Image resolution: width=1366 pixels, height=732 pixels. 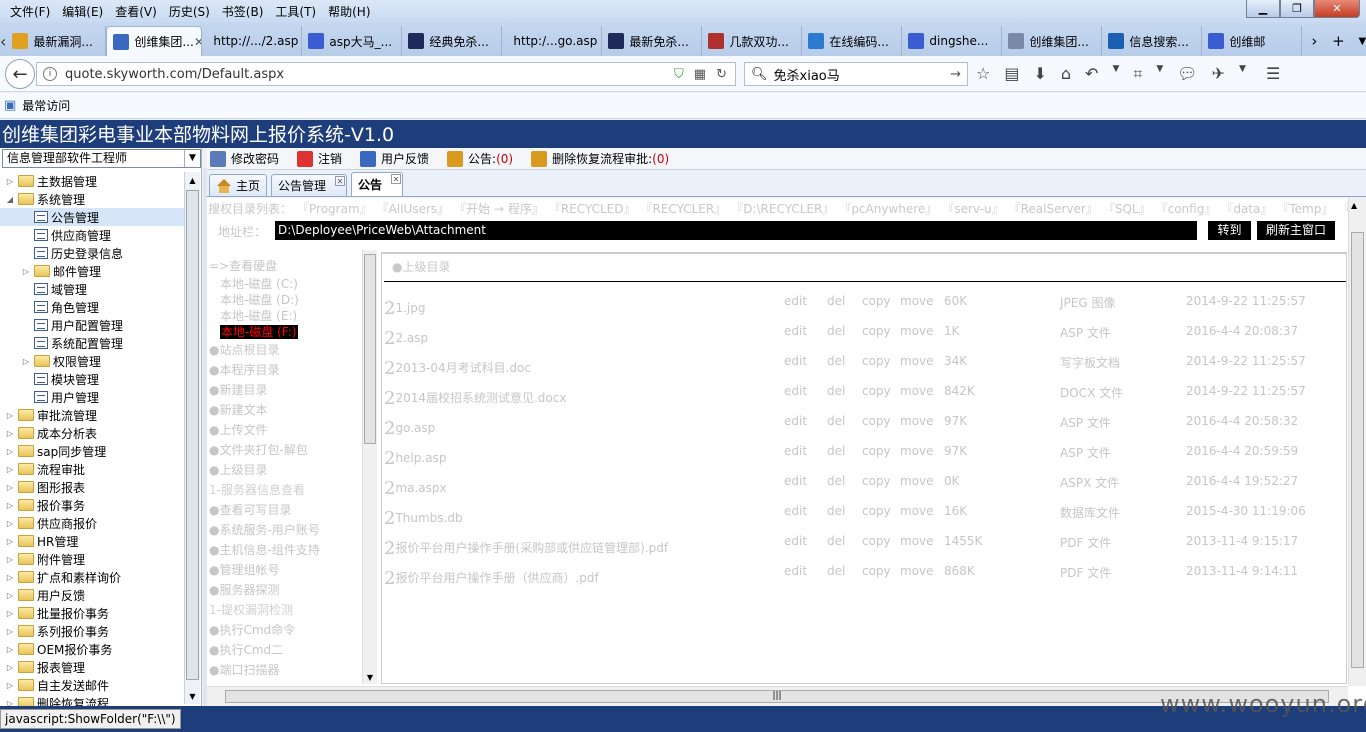 I want to click on address-input: D:\Deployee\PriceWeb\Attachment, so click(x=736, y=230).